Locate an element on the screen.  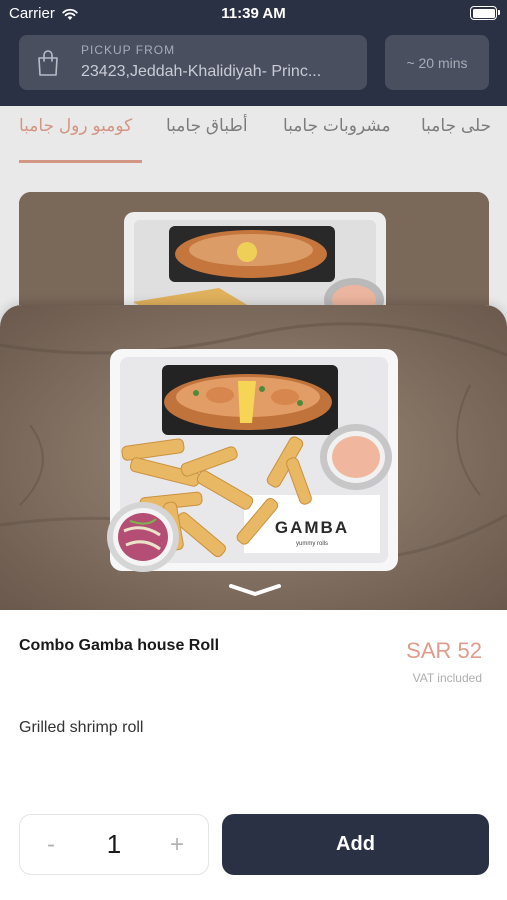
quantity-stepper: - 1 + is located at coordinates (114, 844).